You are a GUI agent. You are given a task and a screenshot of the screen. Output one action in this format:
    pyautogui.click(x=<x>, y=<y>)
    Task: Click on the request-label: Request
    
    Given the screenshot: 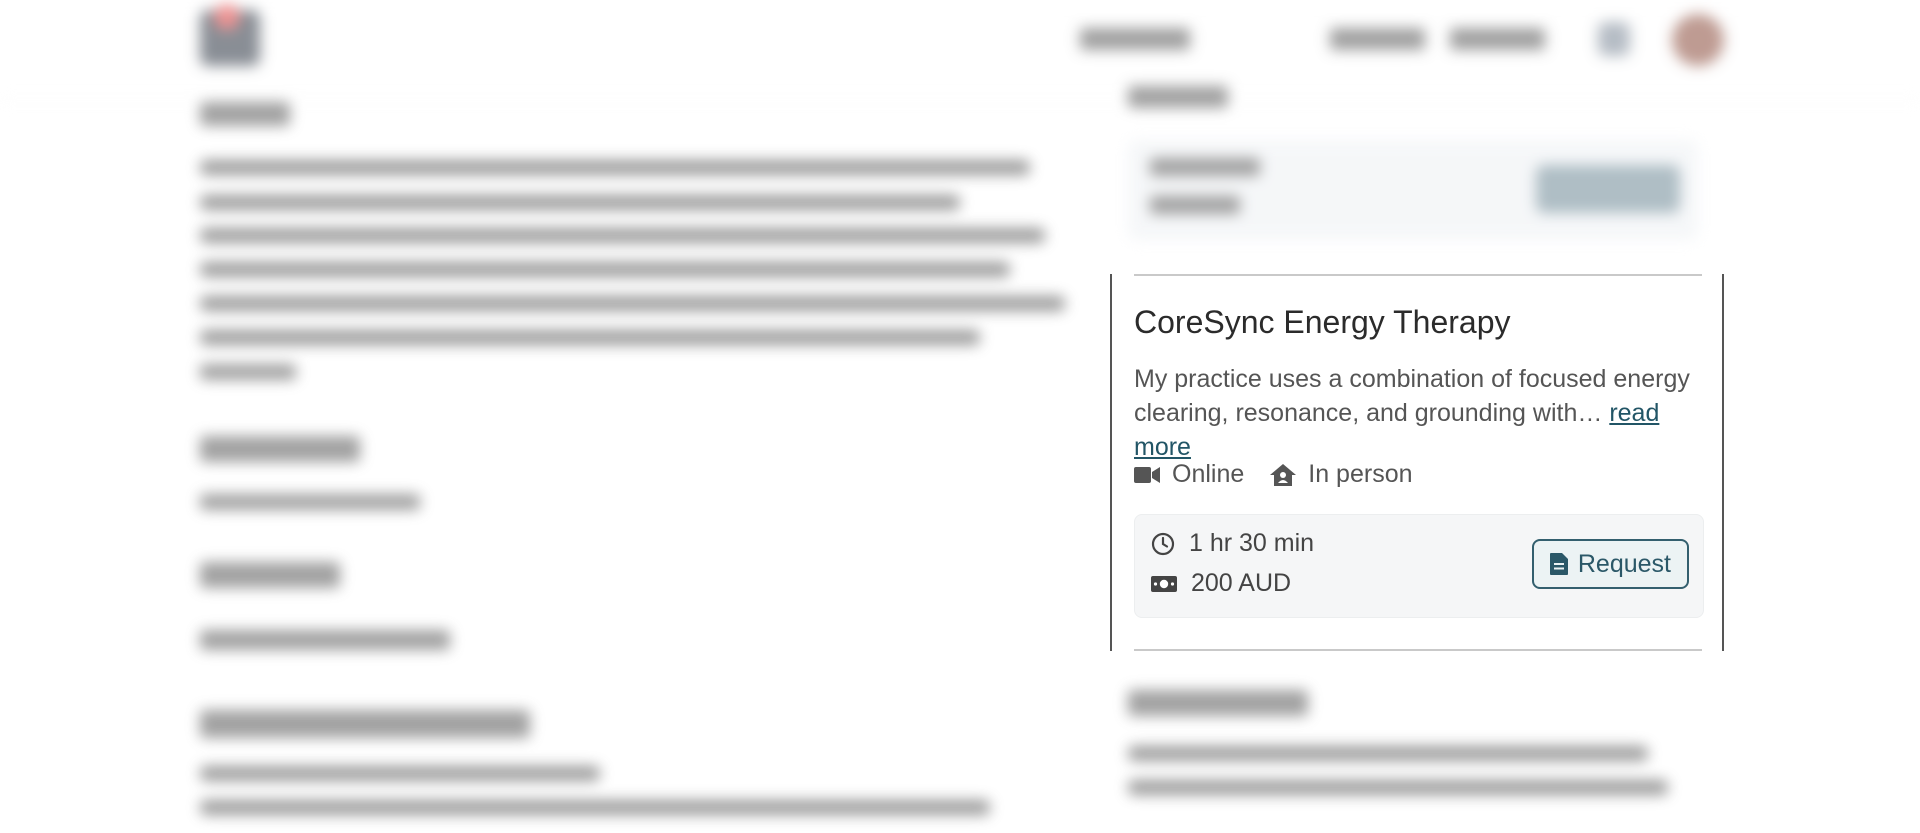 What is the action you would take?
    pyautogui.click(x=1624, y=563)
    